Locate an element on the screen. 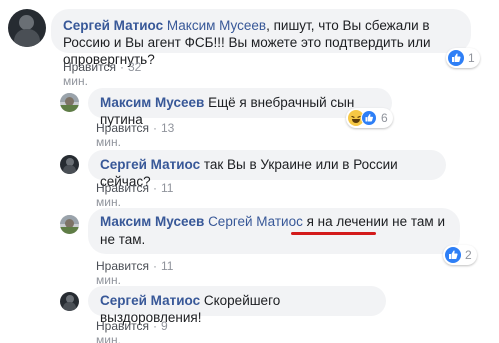 This screenshot has height=343, width=499. mention-link: Сергей Матиос is located at coordinates (255, 221).